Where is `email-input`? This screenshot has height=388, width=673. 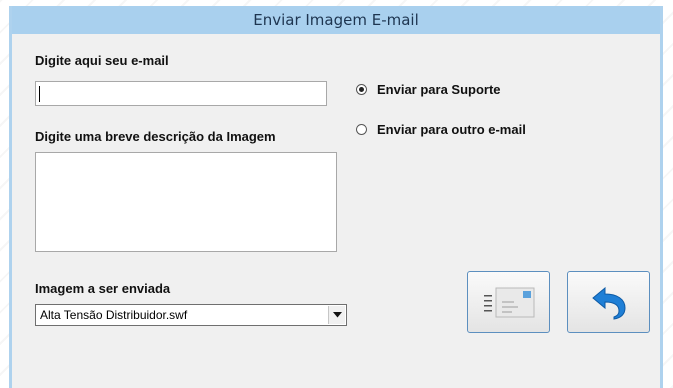 email-input is located at coordinates (181, 93).